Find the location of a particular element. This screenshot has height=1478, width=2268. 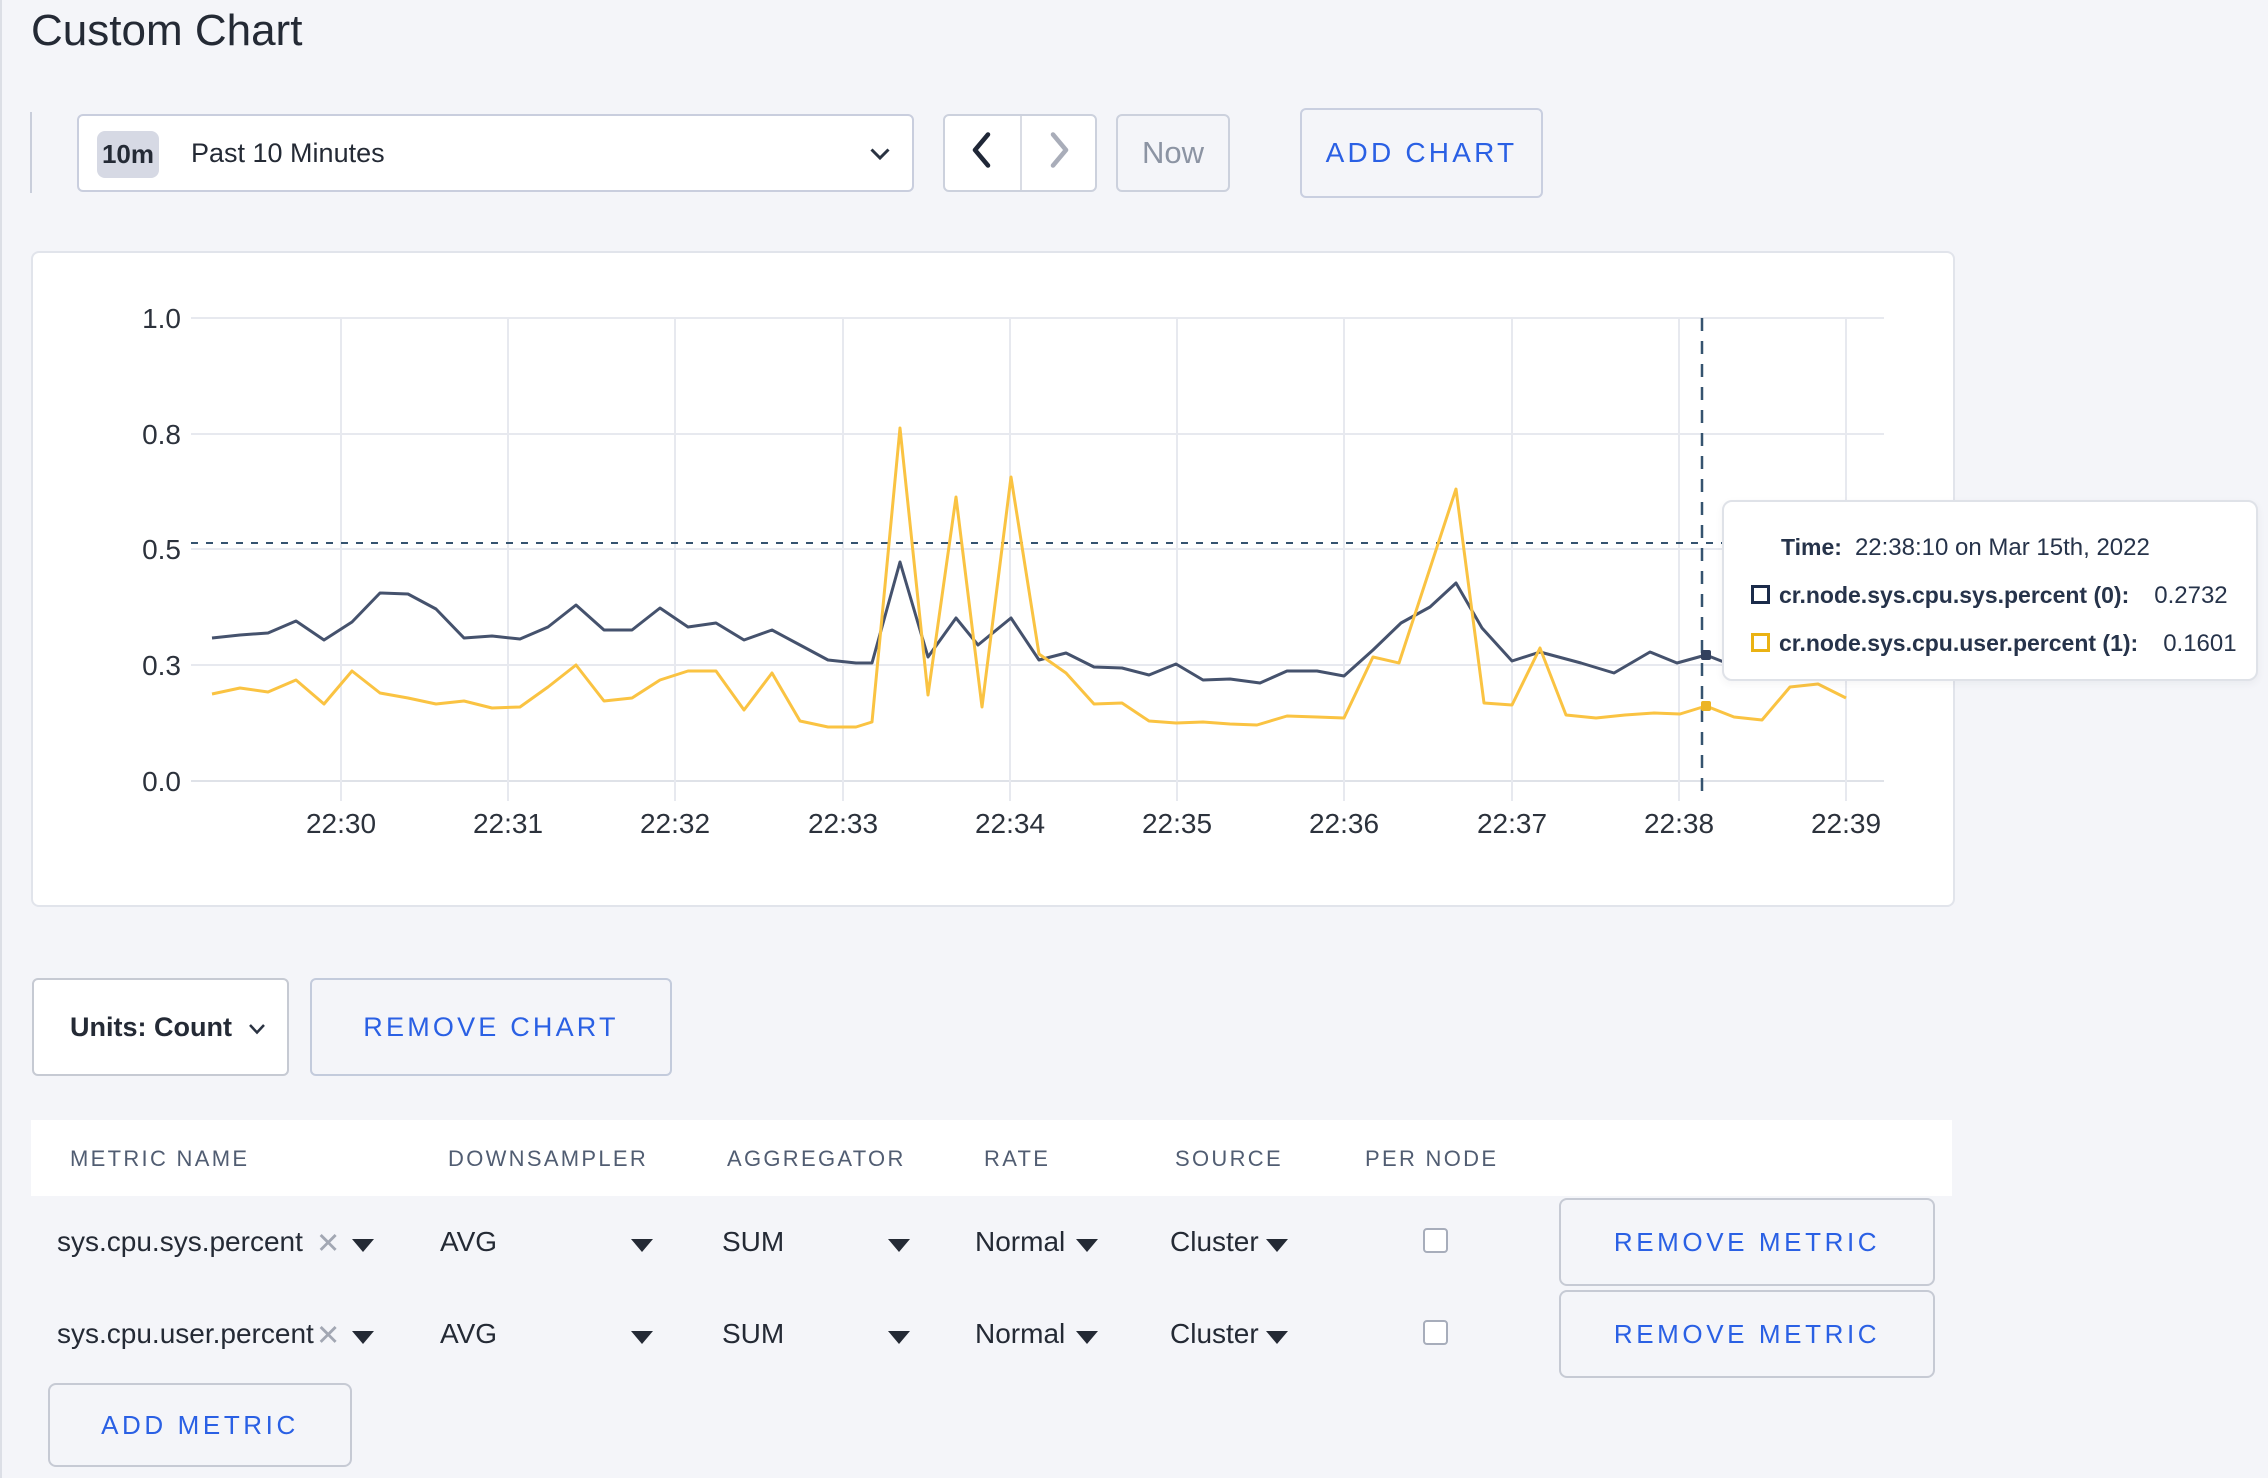

svg-text: 22:36 is located at coordinates (1344, 823).